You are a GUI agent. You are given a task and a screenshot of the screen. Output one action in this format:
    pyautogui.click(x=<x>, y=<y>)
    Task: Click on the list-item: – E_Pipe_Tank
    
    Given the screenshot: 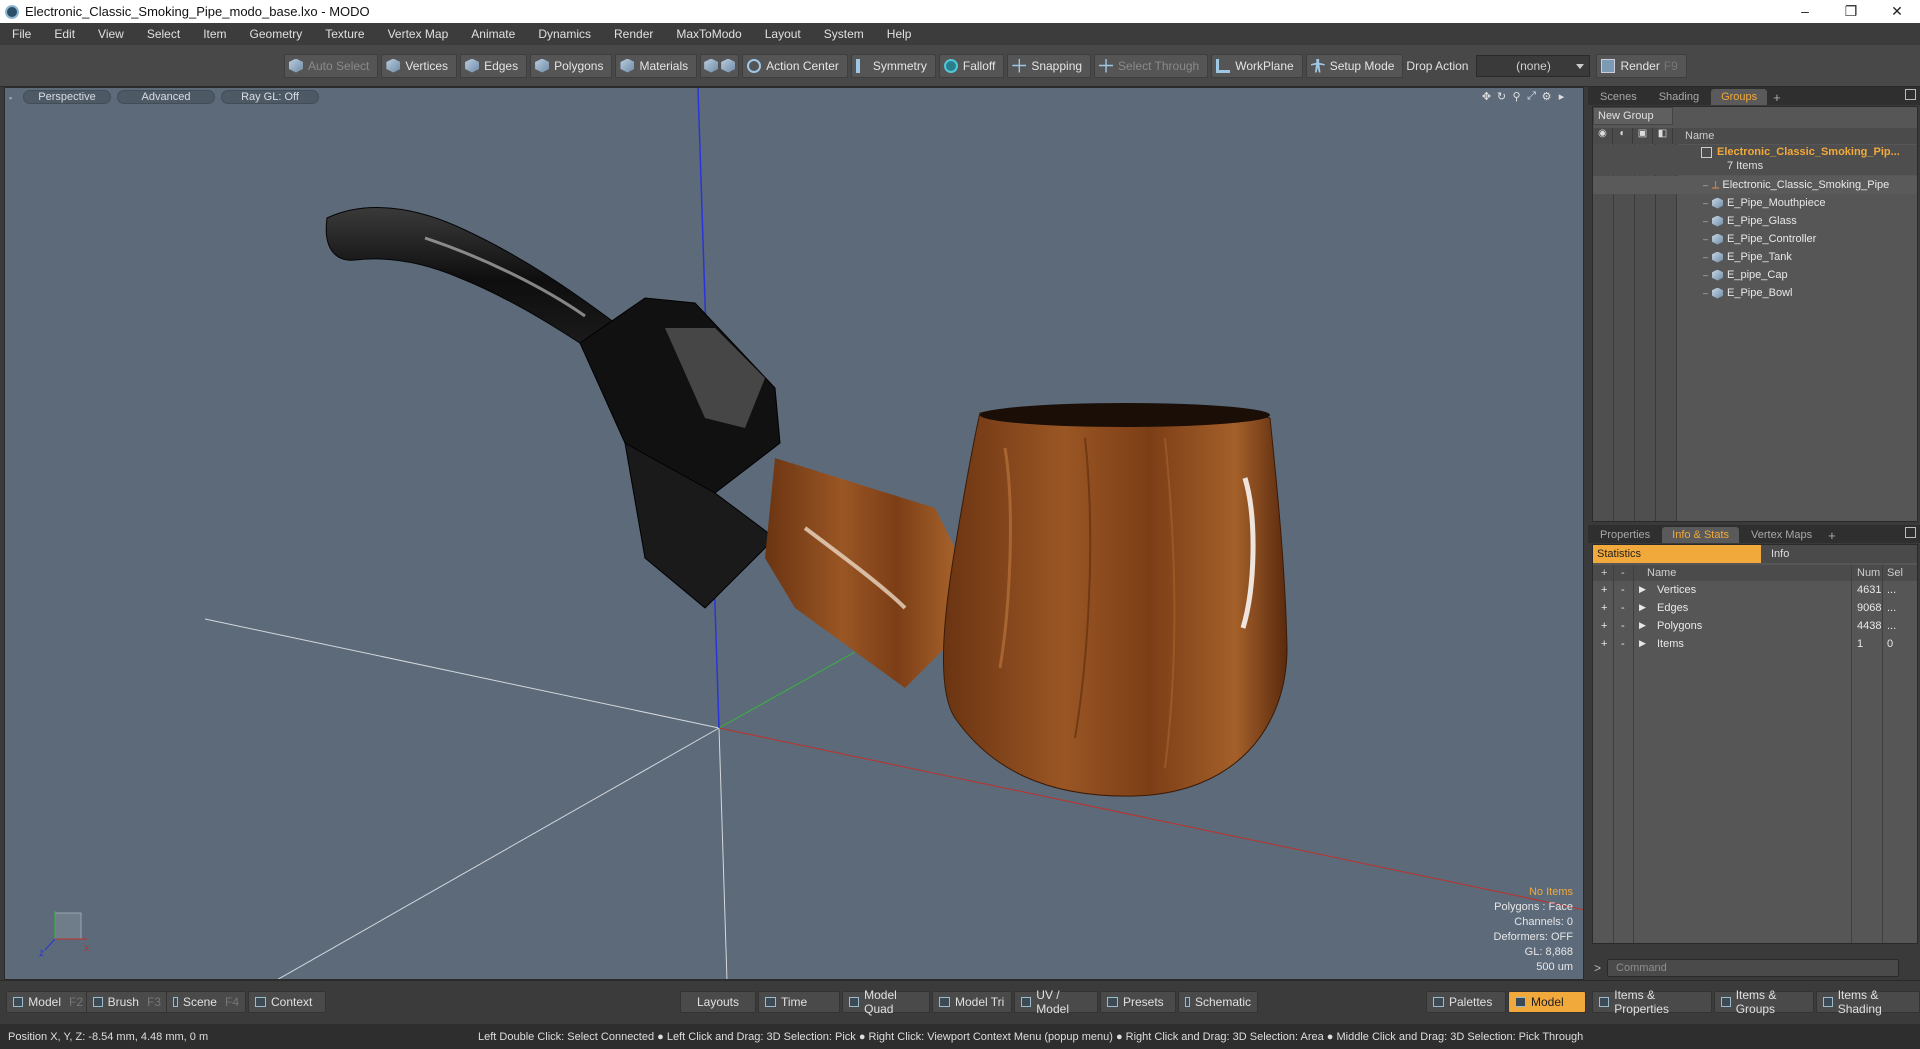 What is the action you would take?
    pyautogui.click(x=1755, y=257)
    